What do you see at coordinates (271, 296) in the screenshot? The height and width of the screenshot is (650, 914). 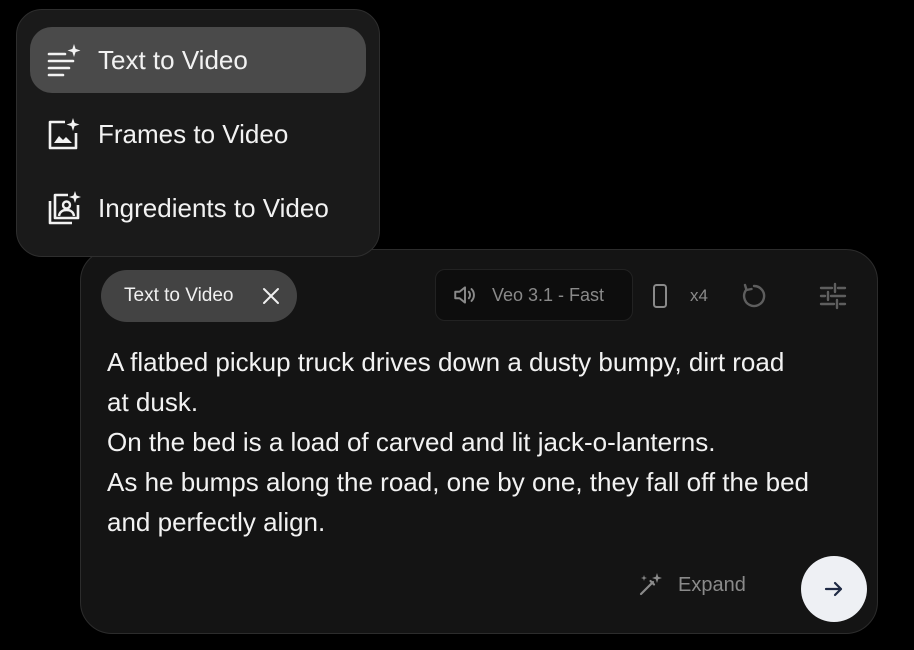 I see `close-icon` at bounding box center [271, 296].